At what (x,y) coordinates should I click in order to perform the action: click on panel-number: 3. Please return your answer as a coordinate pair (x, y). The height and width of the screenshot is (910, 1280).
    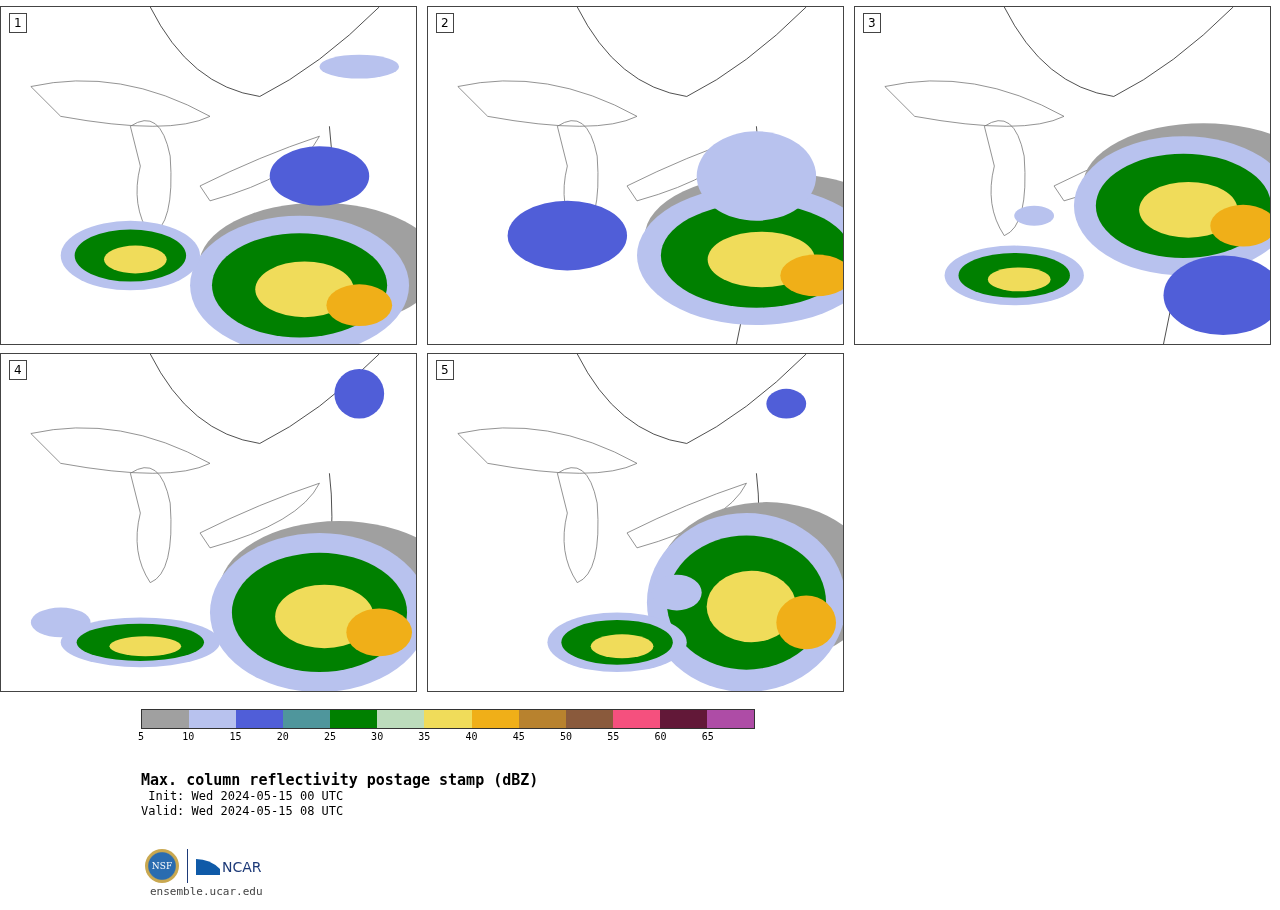
    Looking at the image, I should click on (872, 23).